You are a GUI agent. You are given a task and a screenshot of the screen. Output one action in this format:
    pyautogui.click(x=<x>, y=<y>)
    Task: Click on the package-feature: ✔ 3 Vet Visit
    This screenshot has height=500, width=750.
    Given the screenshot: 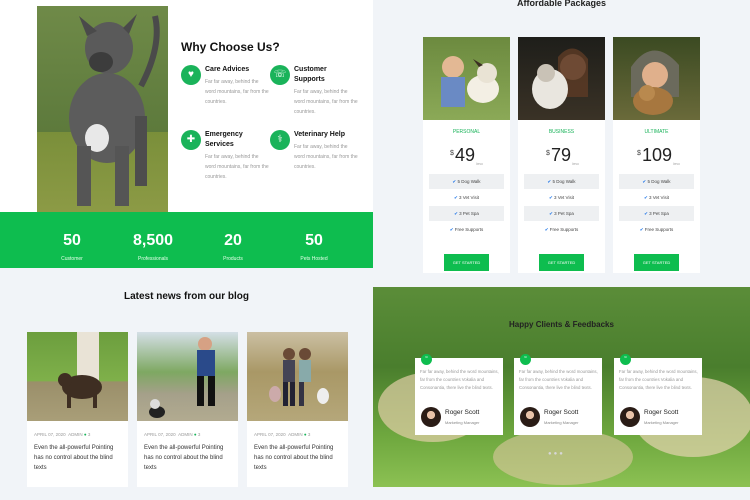 What is the action you would take?
    pyautogui.click(x=466, y=197)
    